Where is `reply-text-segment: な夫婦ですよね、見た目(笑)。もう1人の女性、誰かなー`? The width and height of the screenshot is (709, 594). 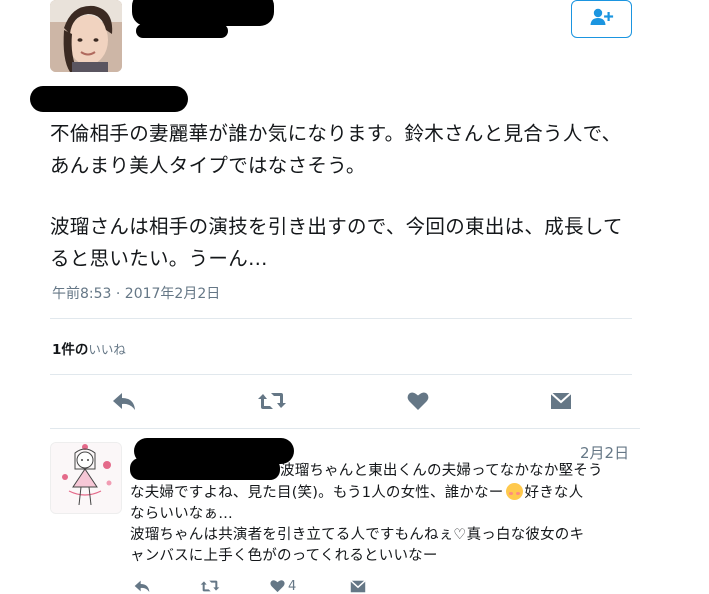 reply-text-segment: な夫婦ですよね、見た目(笑)。もう1人の女性、誰かなー is located at coordinates (317, 493).